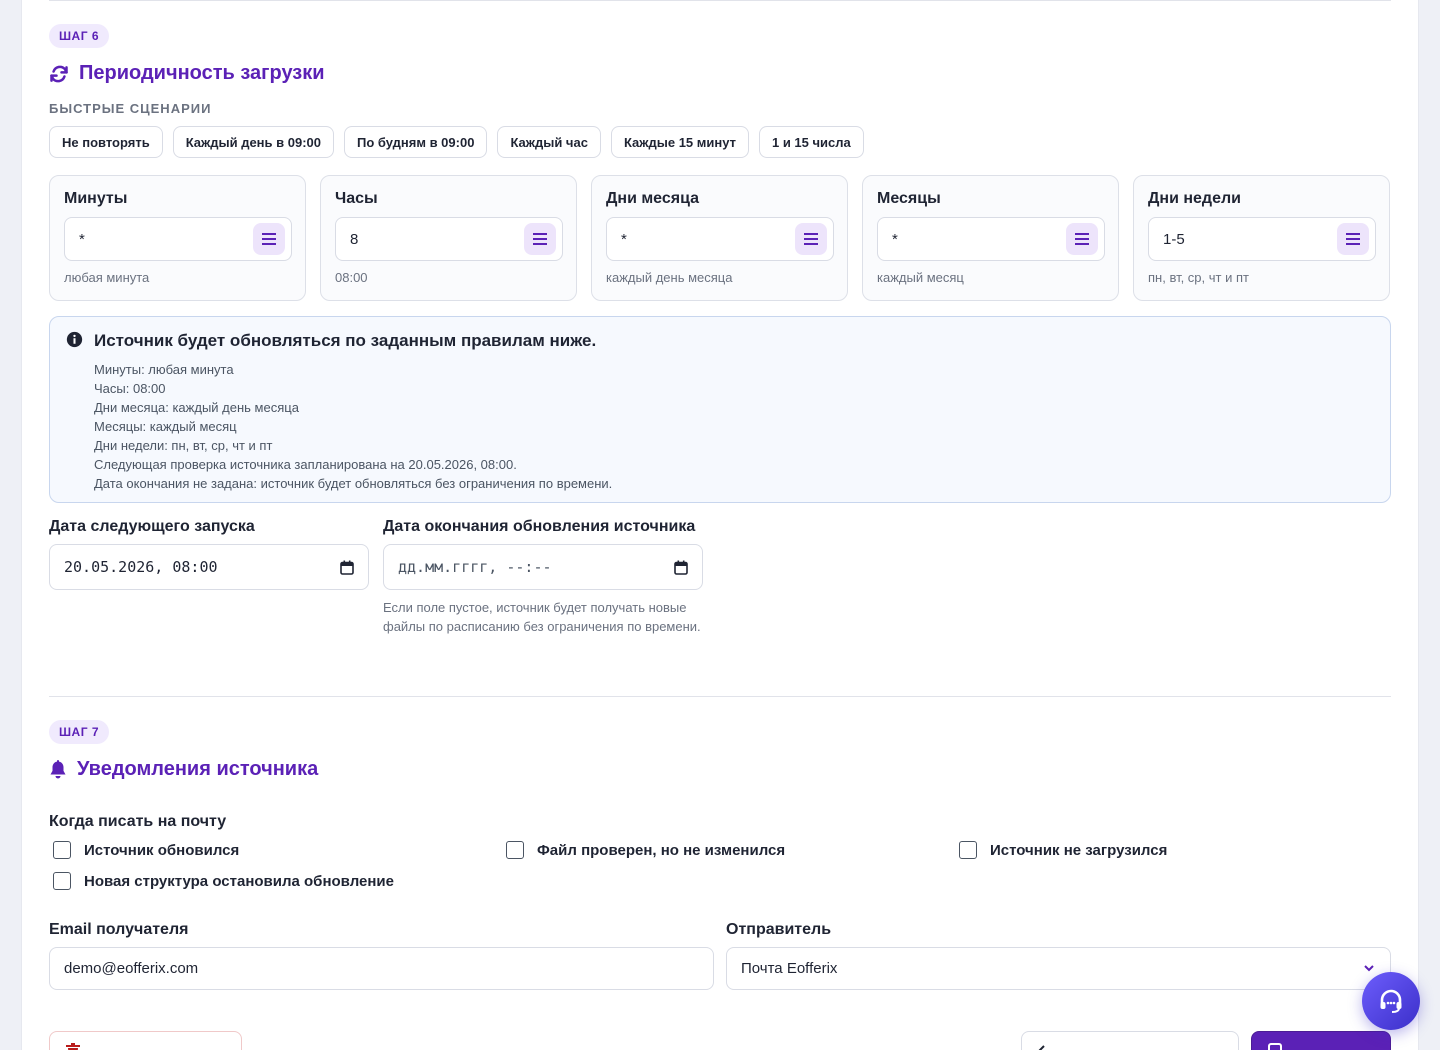  I want to click on checkbox-file-unchanged: Файл проверен, но не изменился, so click(645, 850).